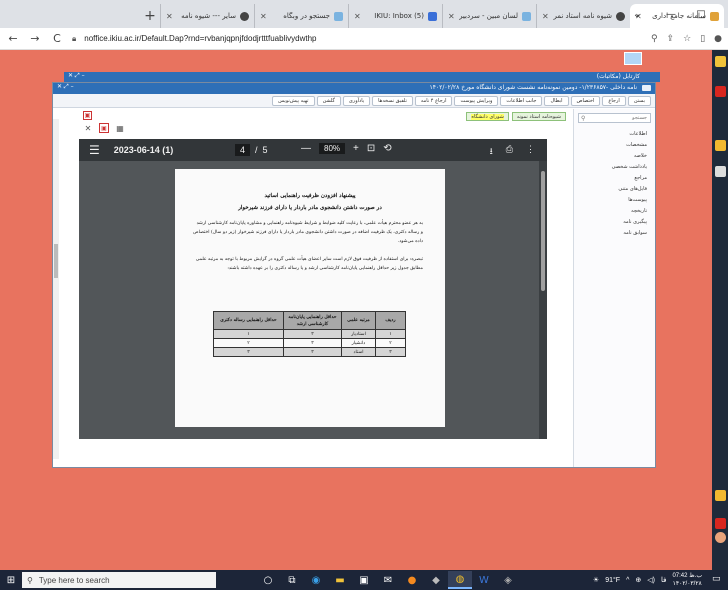 The height and width of the screenshot is (590, 728). What do you see at coordinates (476, 100) in the screenshot?
I see `edit-attachment-button: ویرایش پیوست` at bounding box center [476, 100].